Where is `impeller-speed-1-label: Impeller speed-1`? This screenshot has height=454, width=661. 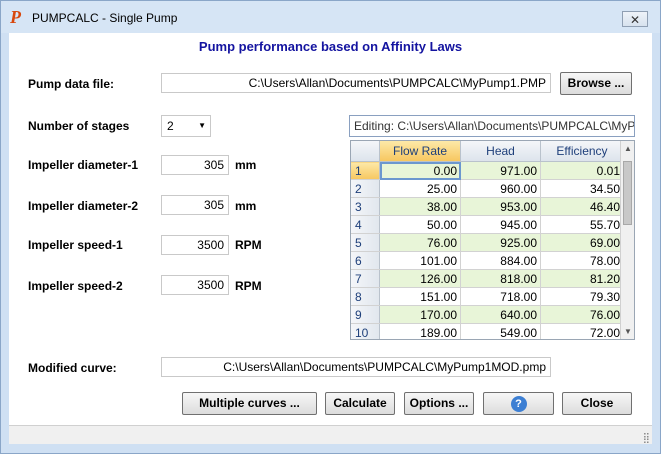
impeller-speed-1-label: Impeller speed-1 is located at coordinates (75, 245).